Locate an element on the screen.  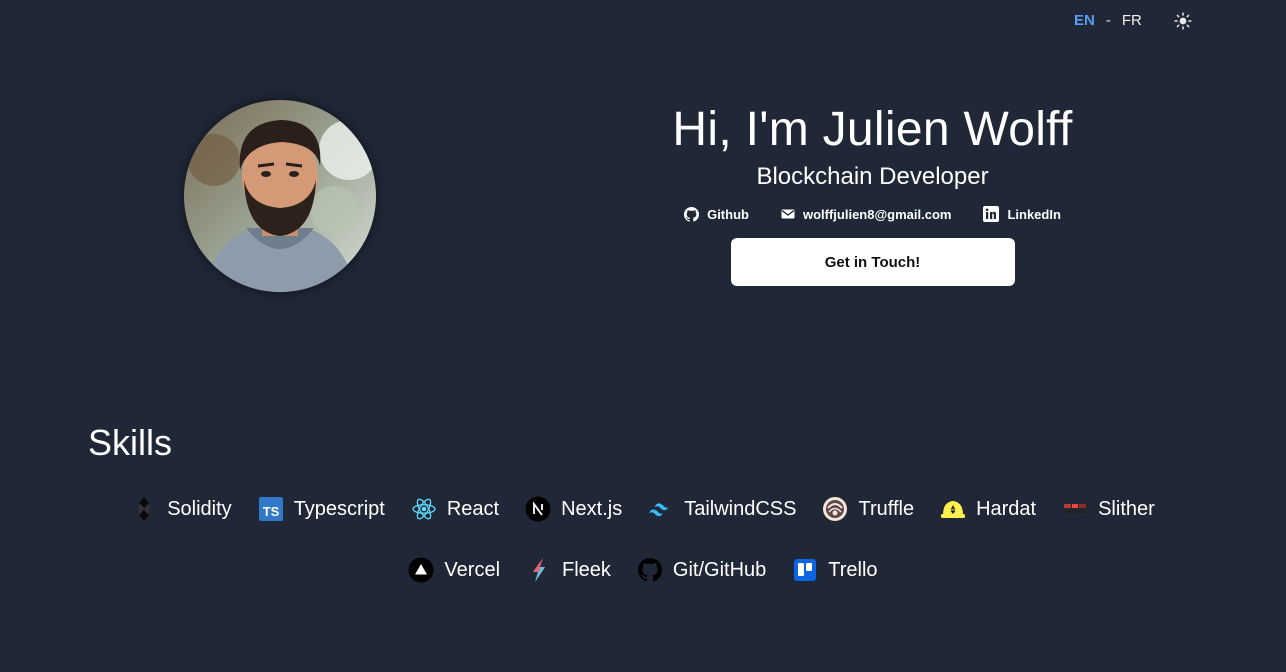
skill-item: Solidity is located at coordinates (181, 509).